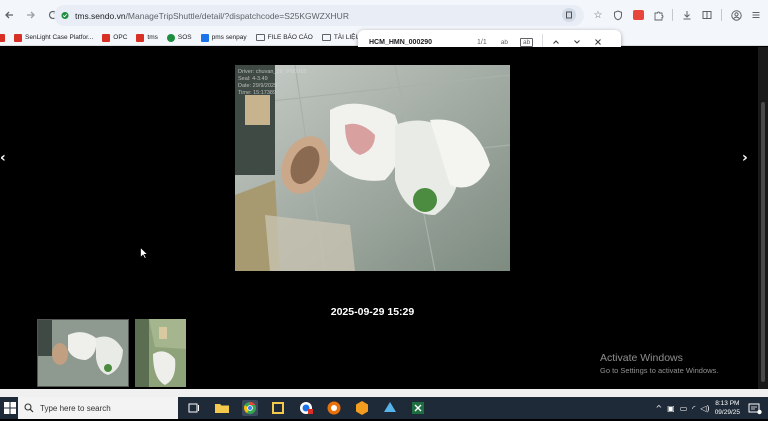  Describe the element at coordinates (504, 42) in the screenshot. I see `match-case-toggle: ab` at that location.